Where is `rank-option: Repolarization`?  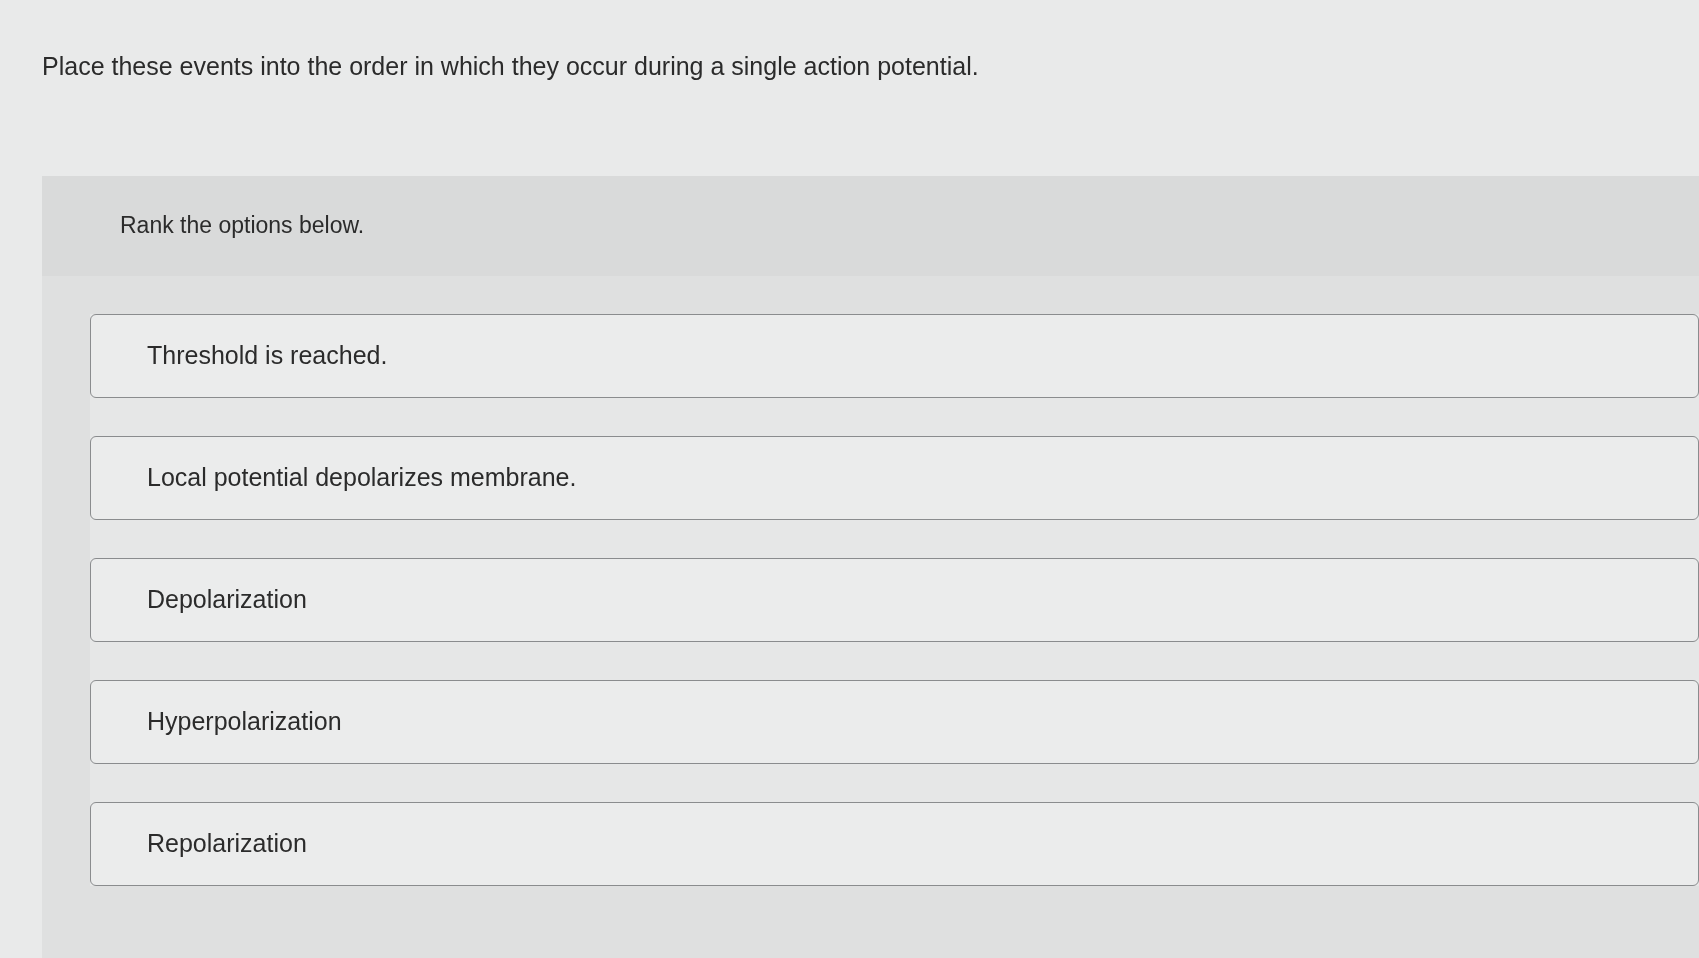 rank-option: Repolarization is located at coordinates (894, 843).